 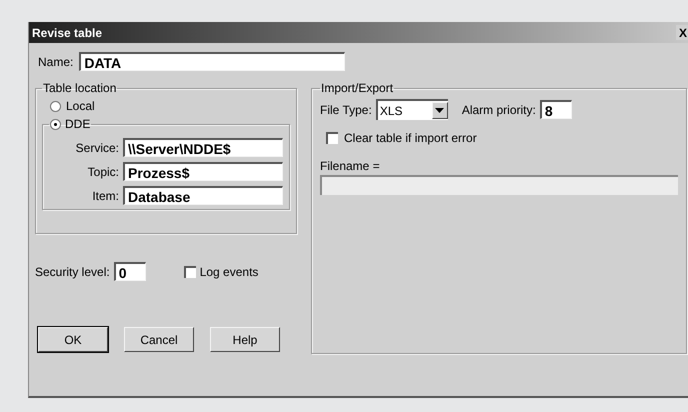 I want to click on window-title: Revise table, so click(x=67, y=33).